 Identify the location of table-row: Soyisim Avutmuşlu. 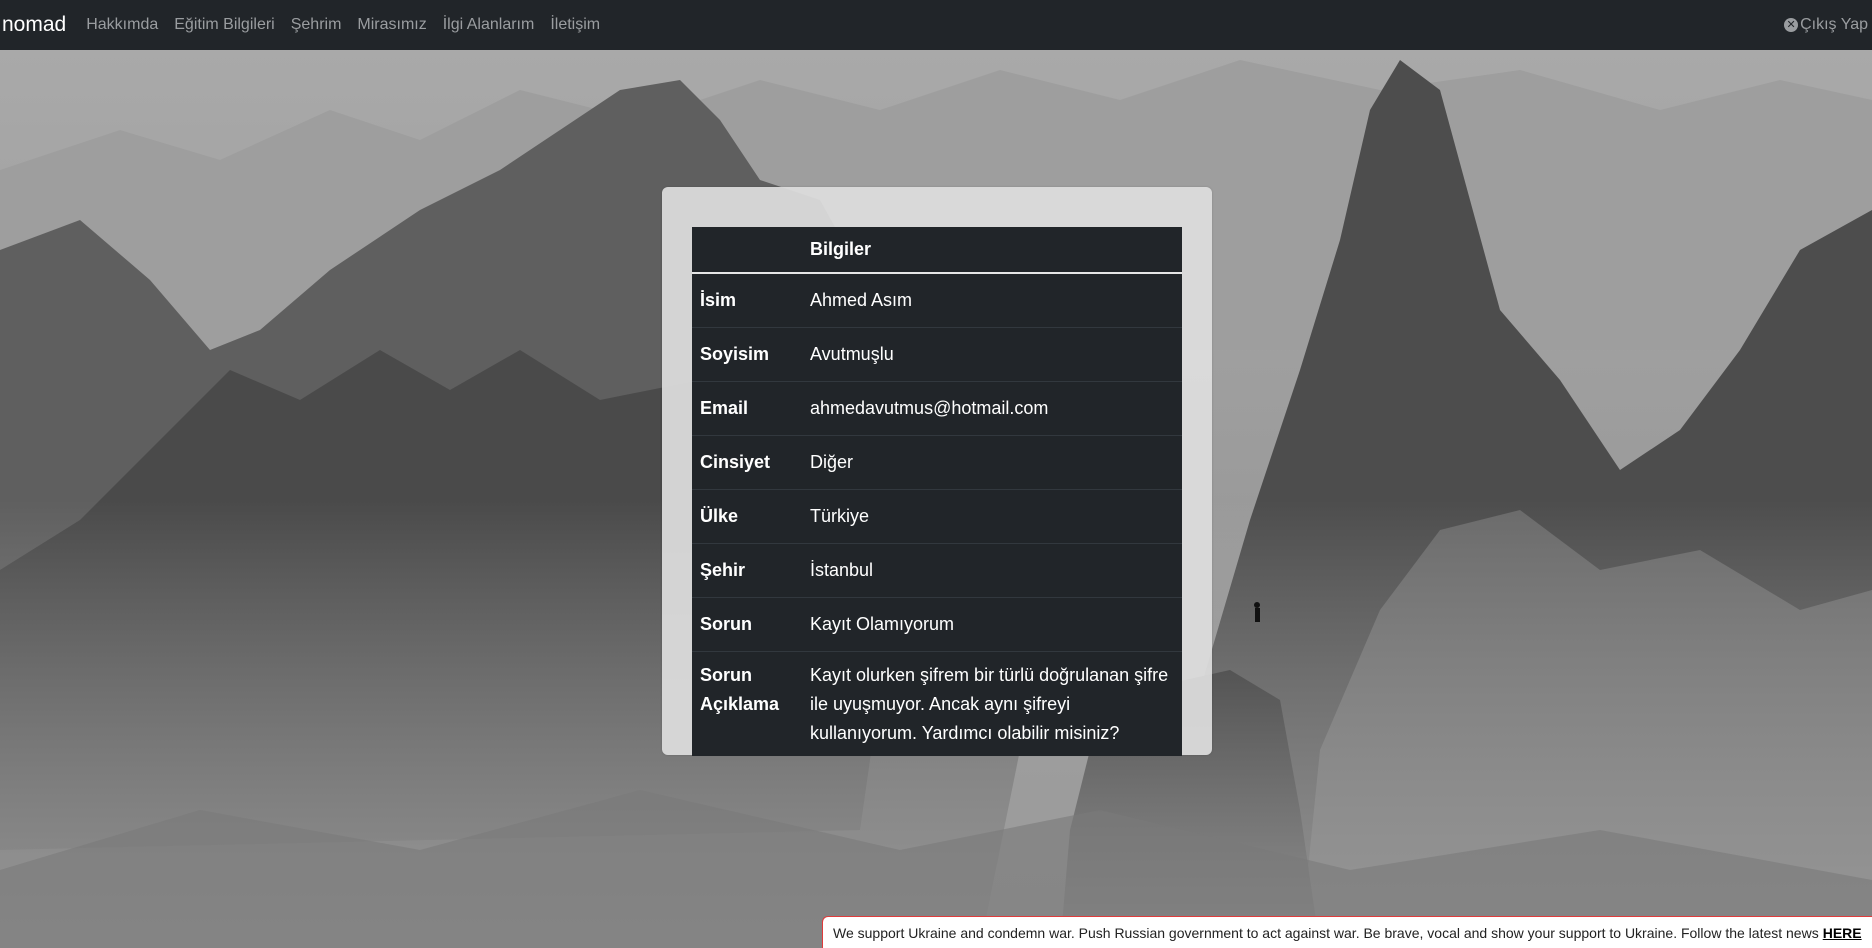
(937, 354).